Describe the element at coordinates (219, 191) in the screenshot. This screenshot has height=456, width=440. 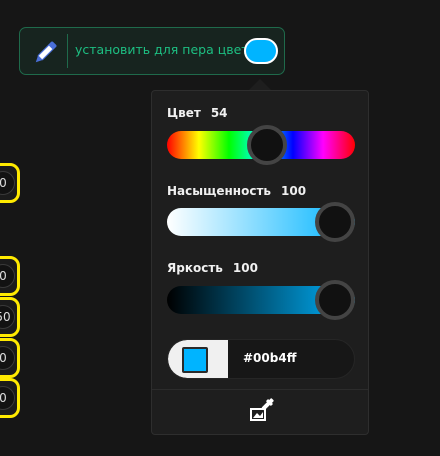
I see `saturation-label: Насыщенность` at that location.